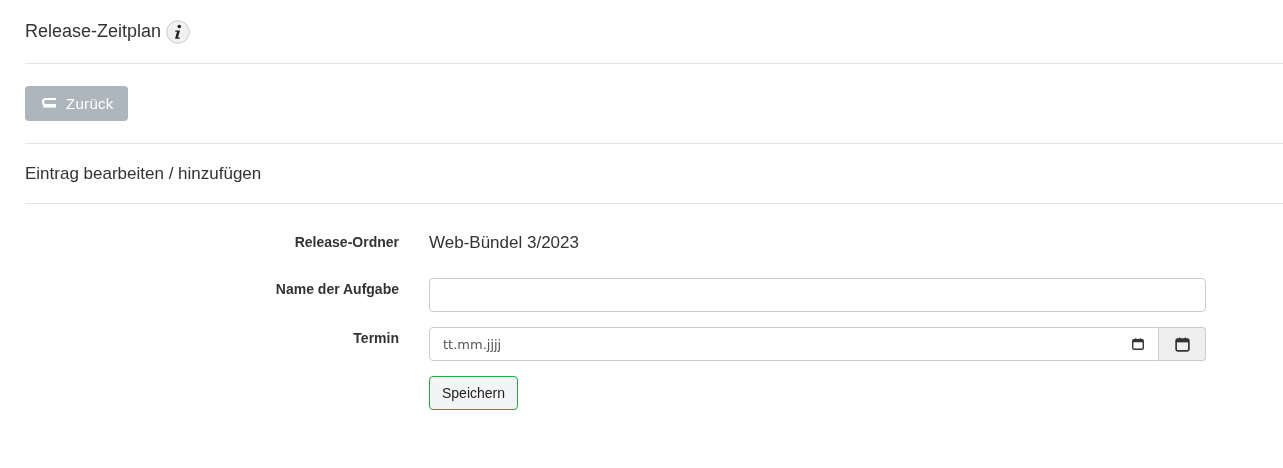 The image size is (1283, 468). Describe the element at coordinates (817, 295) in the screenshot. I see `task-name-field` at that location.